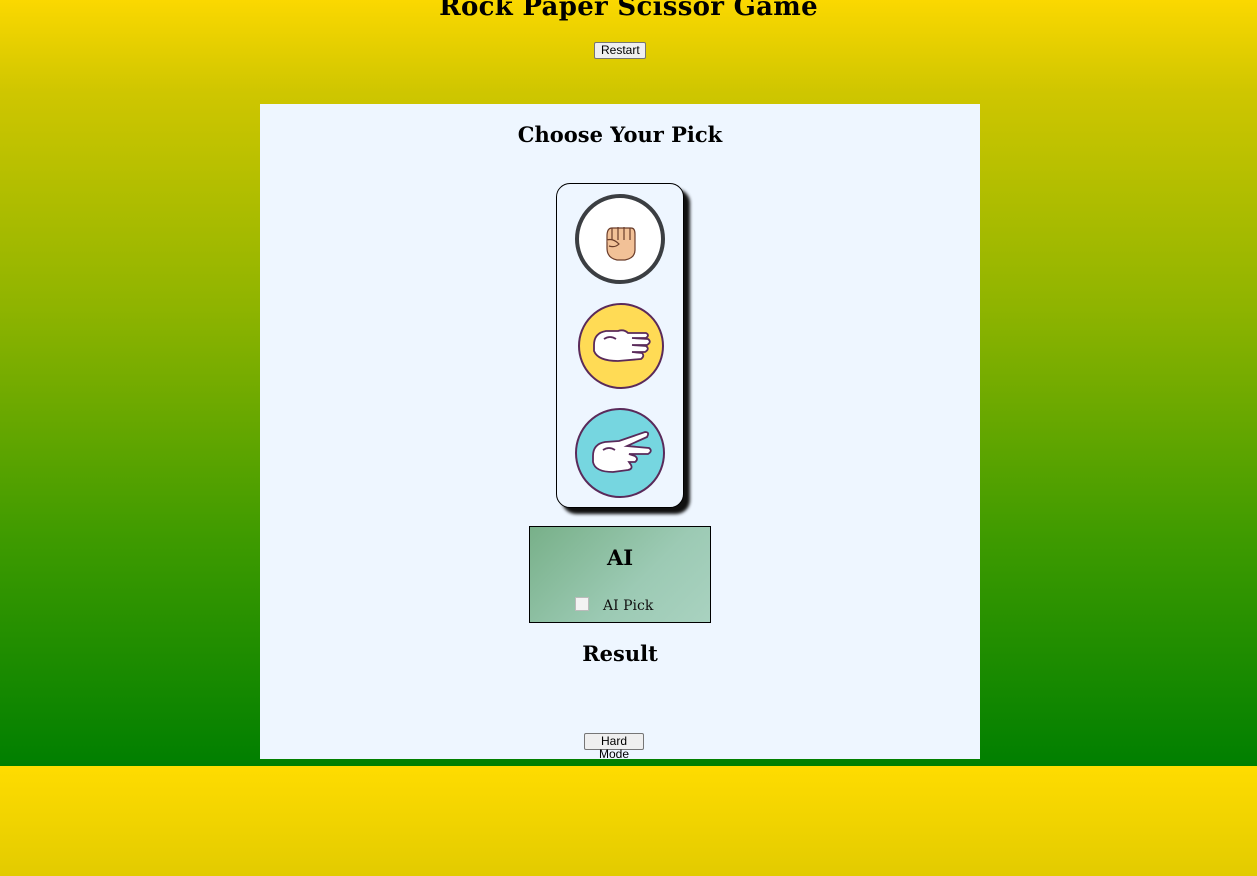  I want to click on rock-fist-icon, so click(621, 244).